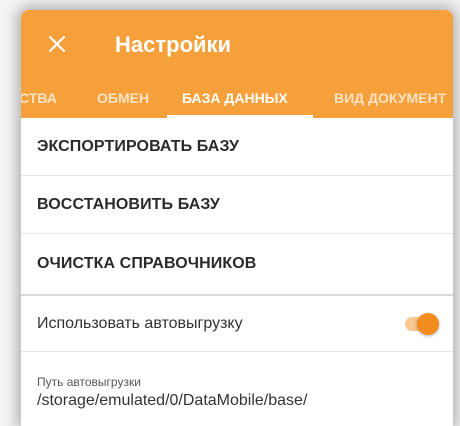 The height and width of the screenshot is (426, 460). What do you see at coordinates (140, 323) in the screenshot?
I see `auto-upload-label: Использовать автовыгрузку` at bounding box center [140, 323].